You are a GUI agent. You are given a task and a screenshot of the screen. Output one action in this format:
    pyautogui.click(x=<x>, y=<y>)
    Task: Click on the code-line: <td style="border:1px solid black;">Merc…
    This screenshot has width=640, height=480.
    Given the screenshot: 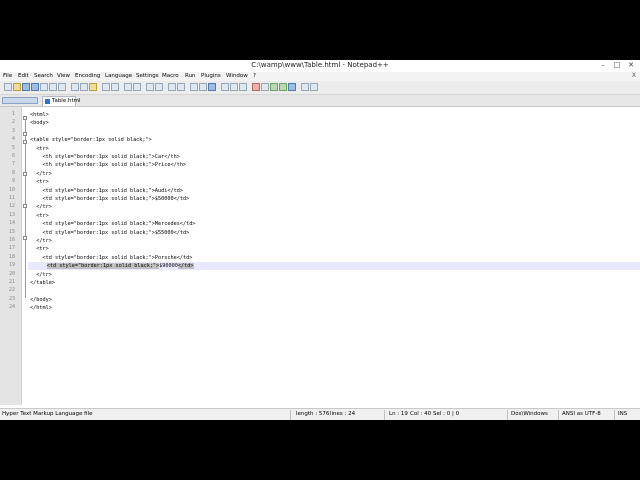 What is the action you would take?
    pyautogui.click(x=112, y=224)
    